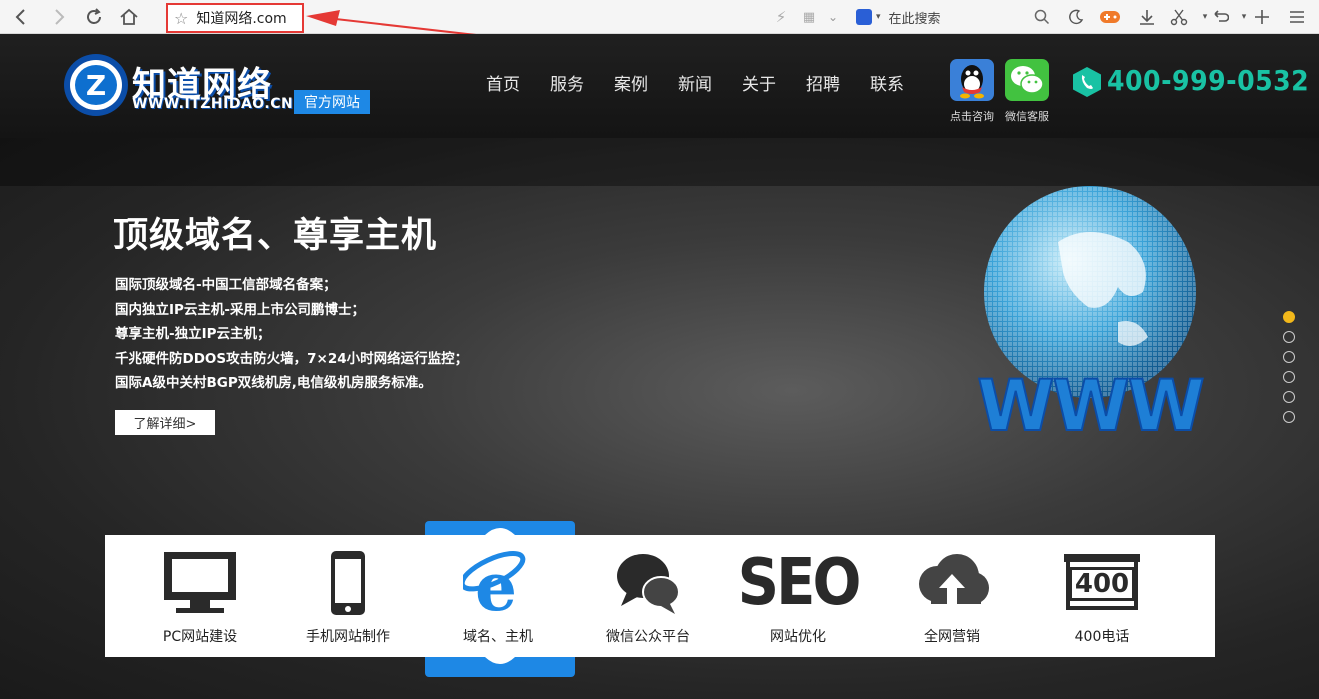 This screenshot has height=699, width=1319. I want to click on globe-text: WWW, so click(1090, 406).